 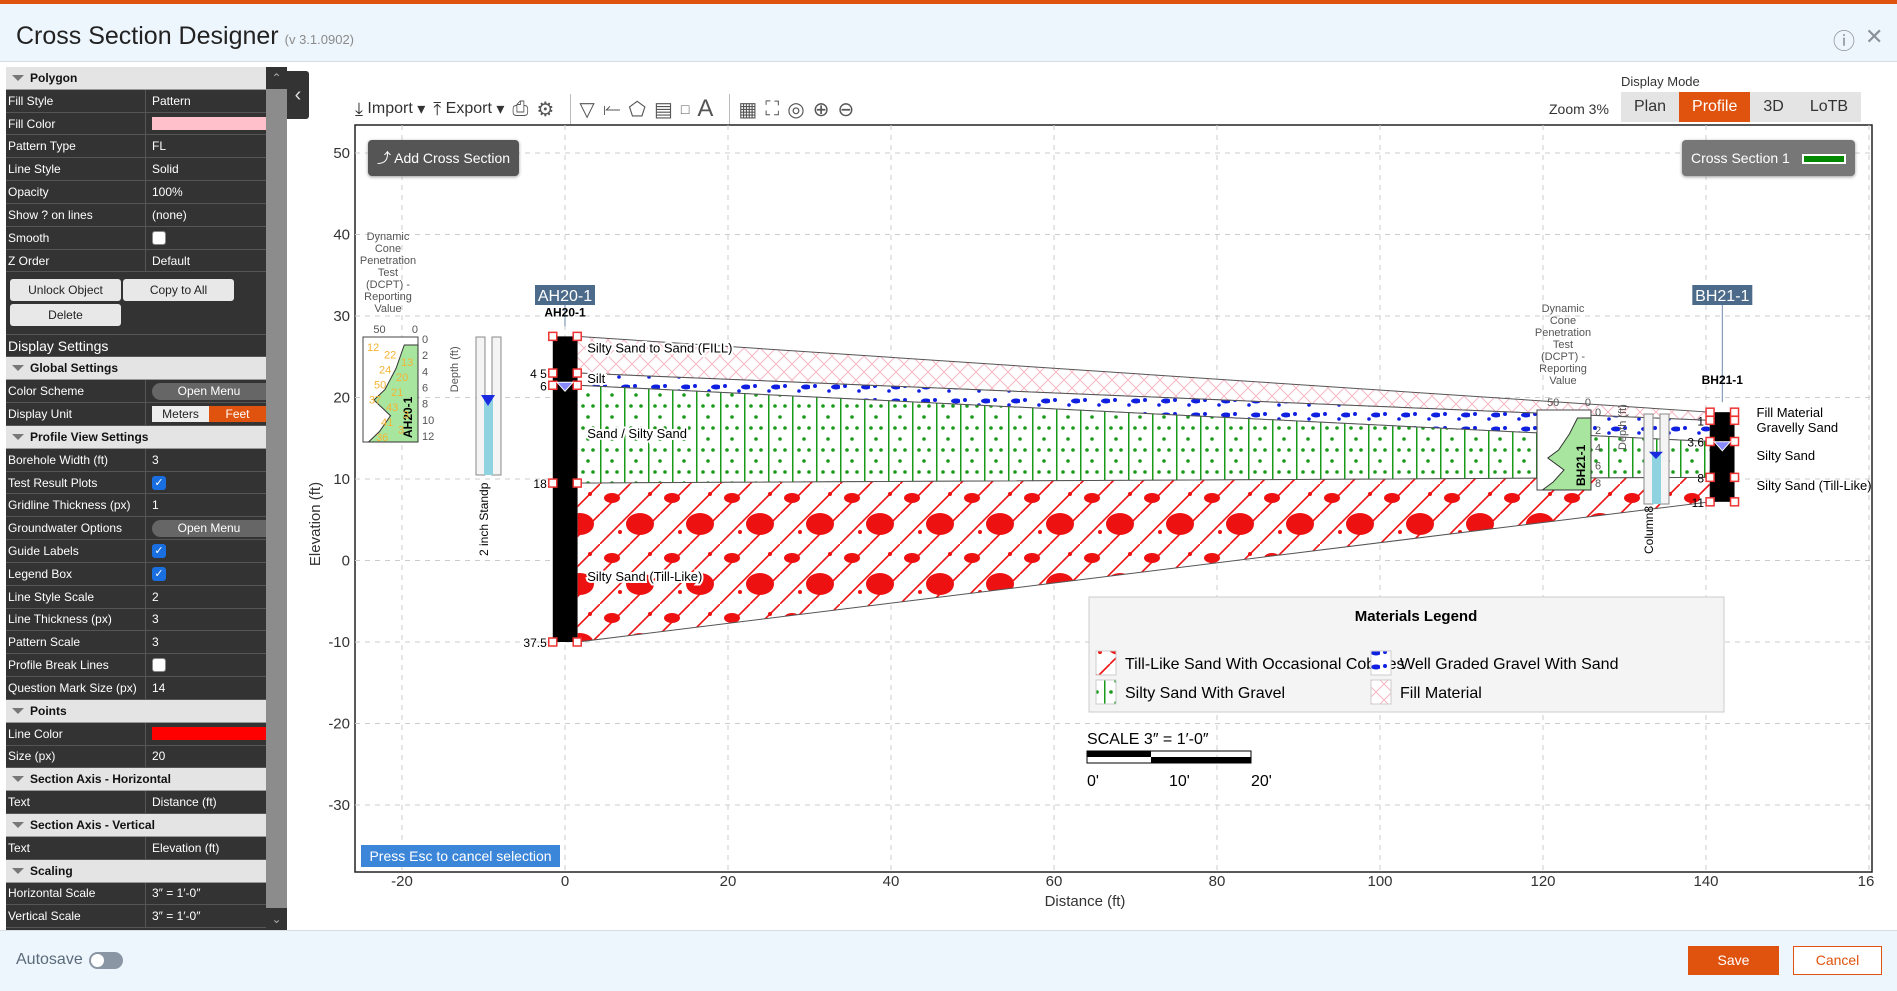 I want to click on dcpt-value: 37, so click(x=375, y=401).